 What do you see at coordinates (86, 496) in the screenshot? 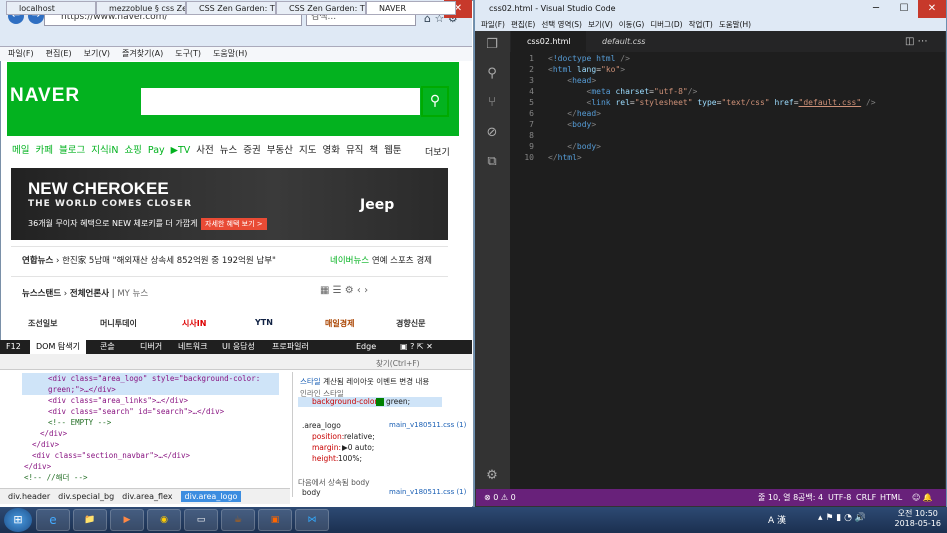
I see `crumb-special-bg: div.special_bg` at bounding box center [86, 496].